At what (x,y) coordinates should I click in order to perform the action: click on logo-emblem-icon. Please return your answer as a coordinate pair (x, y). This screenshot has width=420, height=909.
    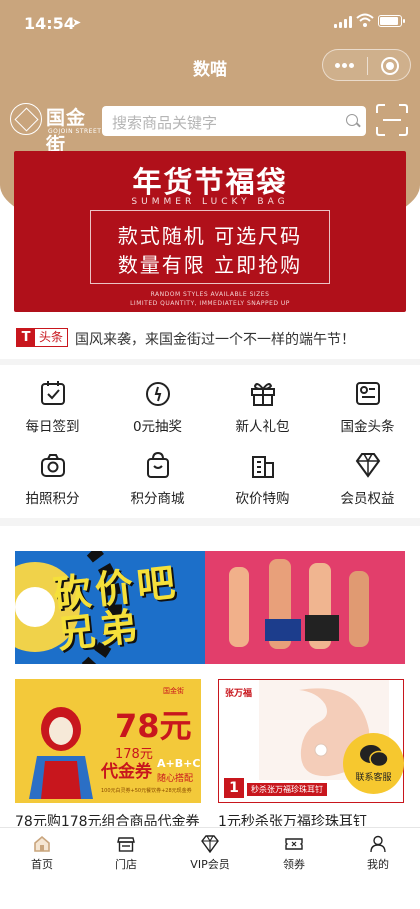
    Looking at the image, I should click on (26, 119).